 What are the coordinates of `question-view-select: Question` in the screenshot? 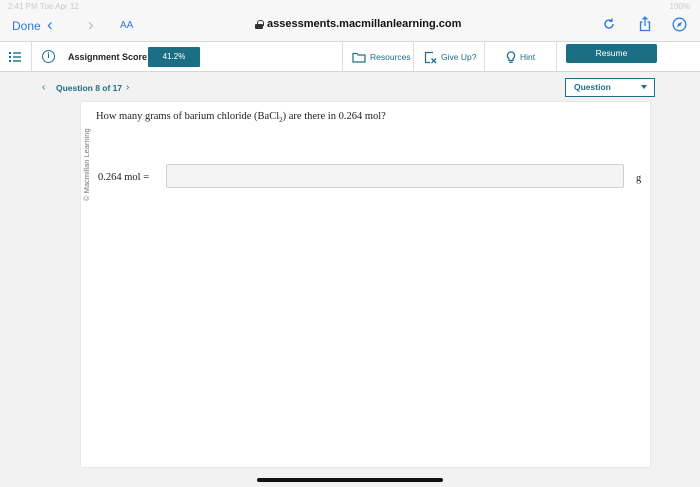 It's located at (610, 87).